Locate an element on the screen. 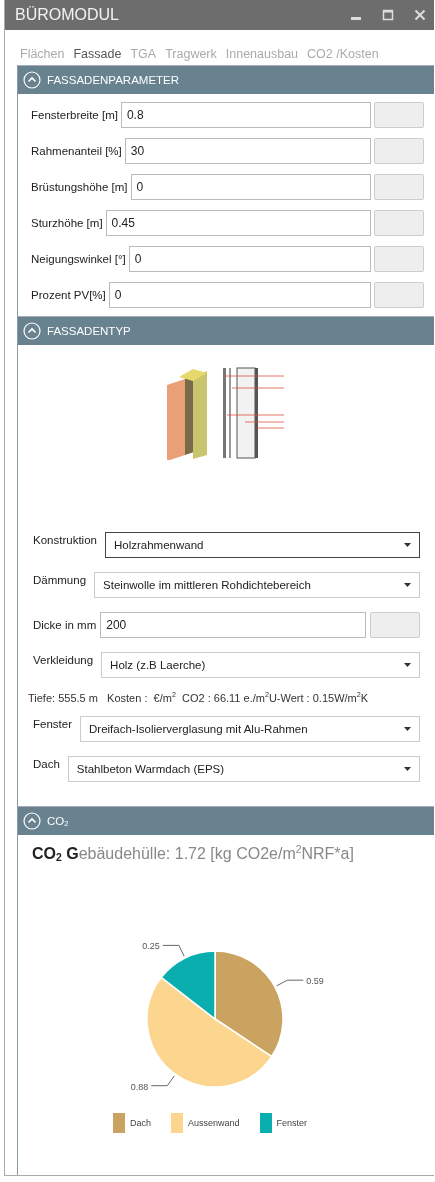  section-title: FASSADENTYP is located at coordinates (89, 331).